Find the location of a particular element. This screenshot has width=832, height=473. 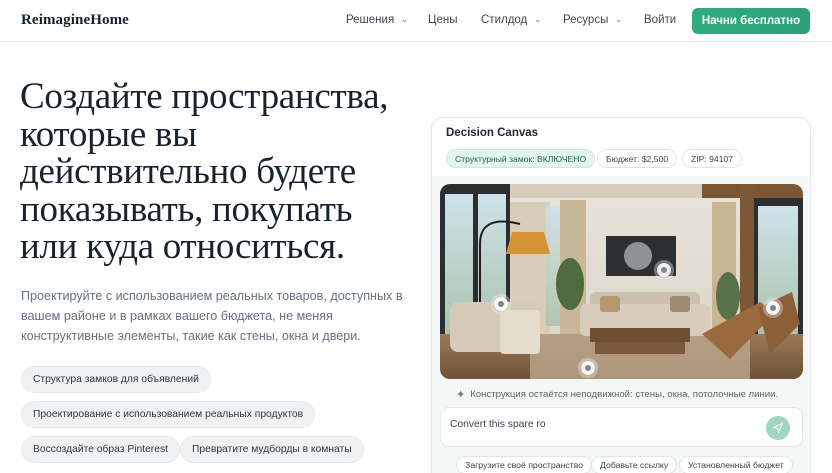

send-icon is located at coordinates (778, 428).